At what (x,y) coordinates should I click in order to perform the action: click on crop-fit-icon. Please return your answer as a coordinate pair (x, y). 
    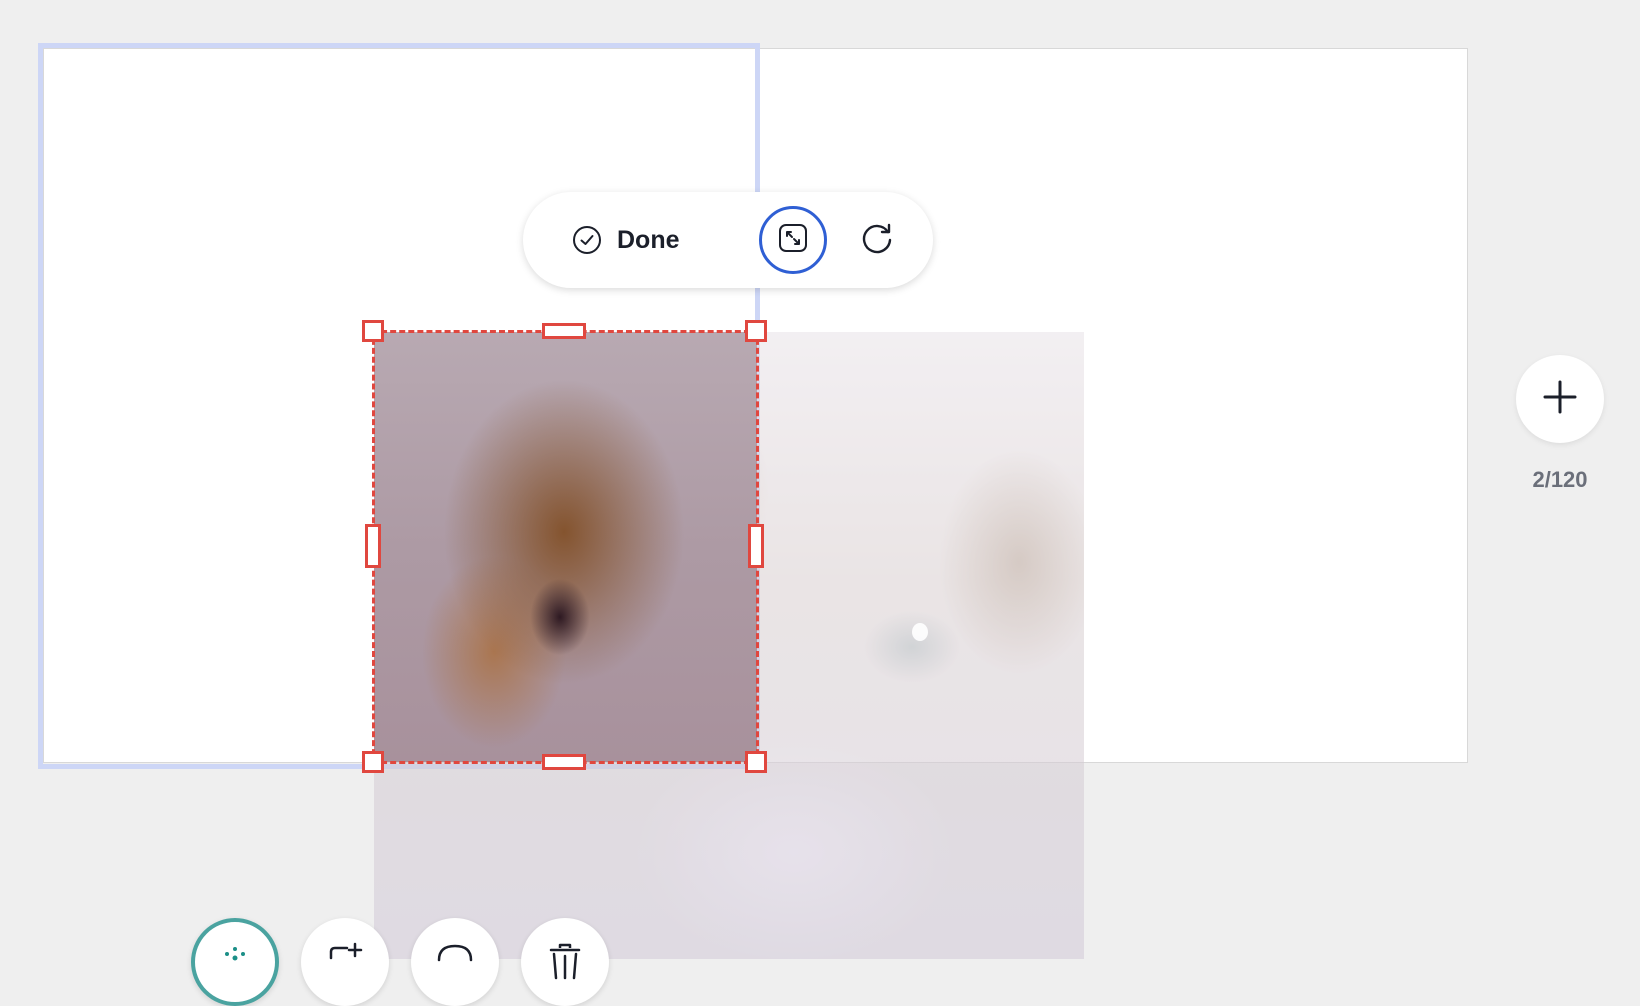
    Looking at the image, I should click on (793, 240).